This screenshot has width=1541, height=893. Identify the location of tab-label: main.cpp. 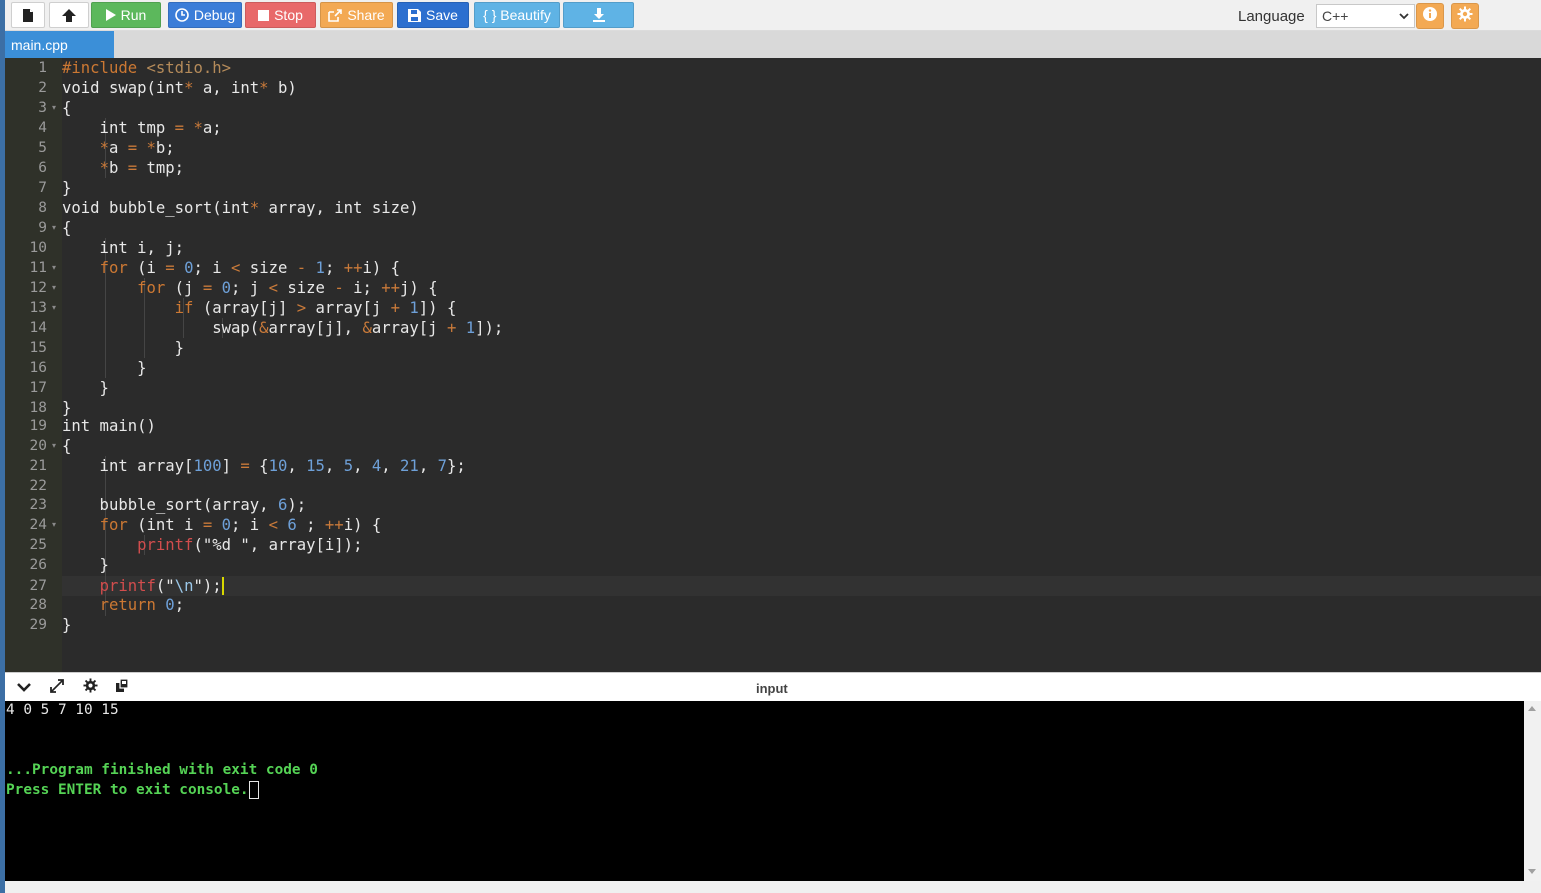
(39, 44).